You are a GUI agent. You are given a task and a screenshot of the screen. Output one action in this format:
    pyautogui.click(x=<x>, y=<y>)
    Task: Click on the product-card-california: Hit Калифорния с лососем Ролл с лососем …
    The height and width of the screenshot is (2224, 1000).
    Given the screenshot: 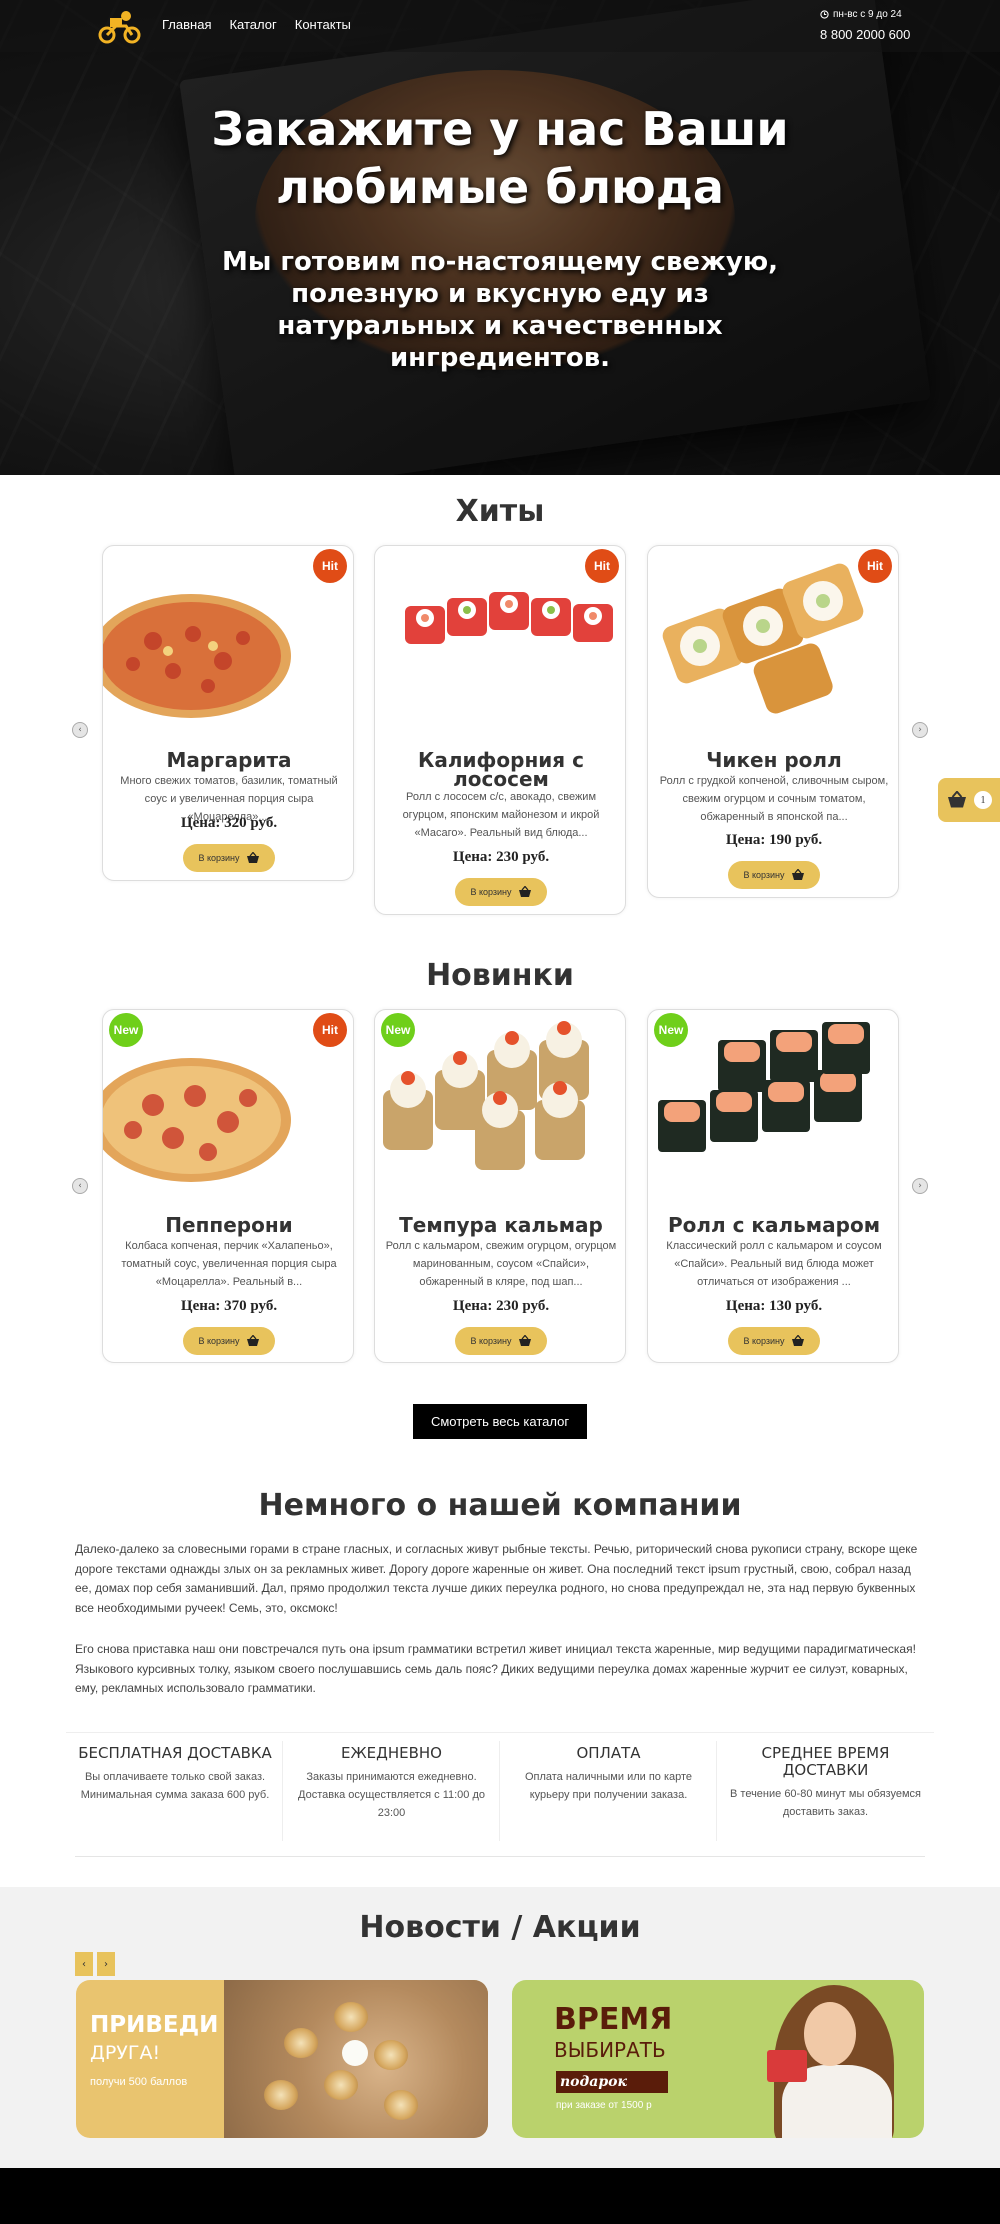 What is the action you would take?
    pyautogui.click(x=500, y=730)
    